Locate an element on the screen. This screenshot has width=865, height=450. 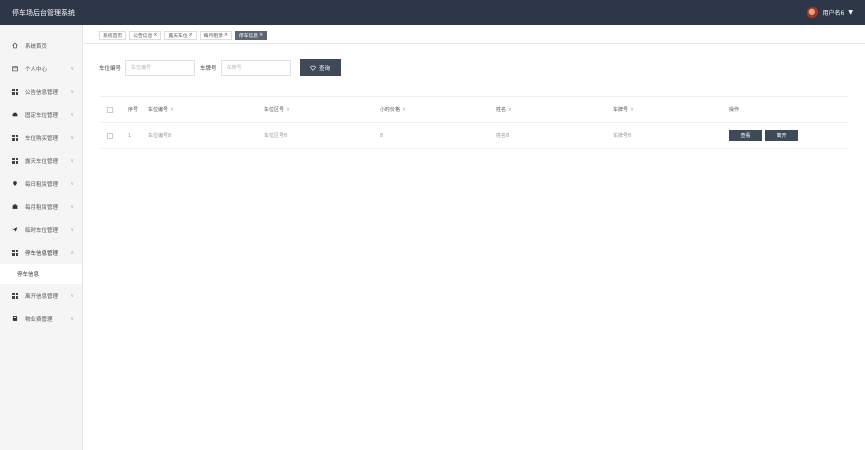
sidebar-item-label: 离开信息管理 is located at coordinates (42, 296).